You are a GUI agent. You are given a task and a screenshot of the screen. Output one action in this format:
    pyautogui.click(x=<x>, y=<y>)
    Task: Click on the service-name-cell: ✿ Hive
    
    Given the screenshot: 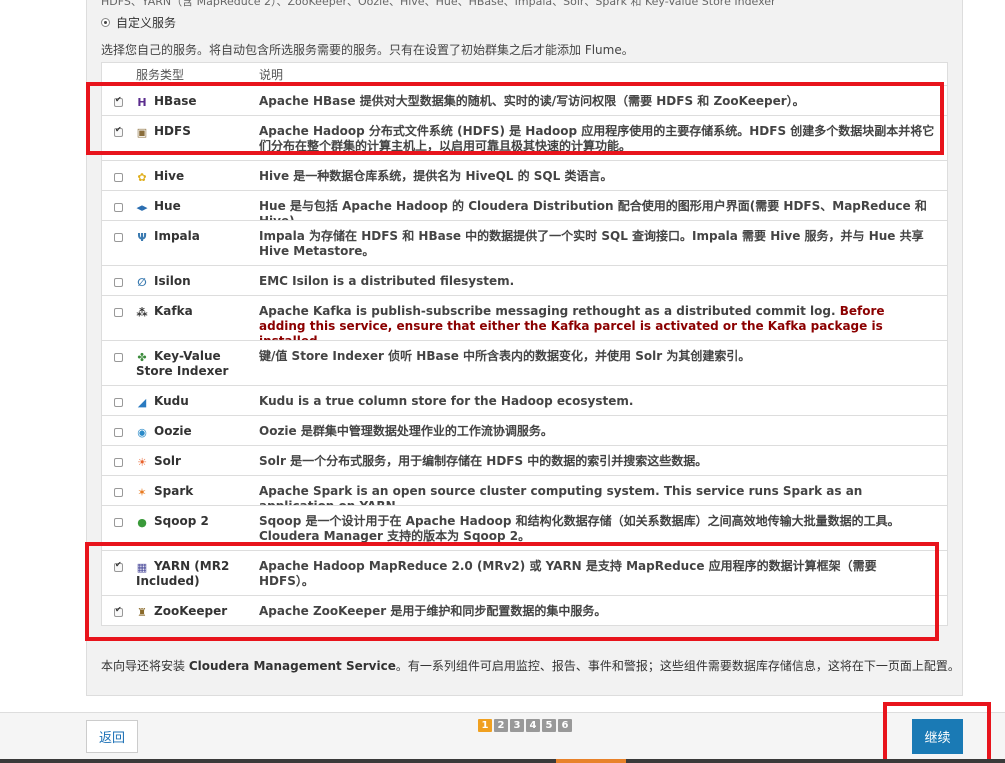 What is the action you would take?
    pyautogui.click(x=197, y=175)
    